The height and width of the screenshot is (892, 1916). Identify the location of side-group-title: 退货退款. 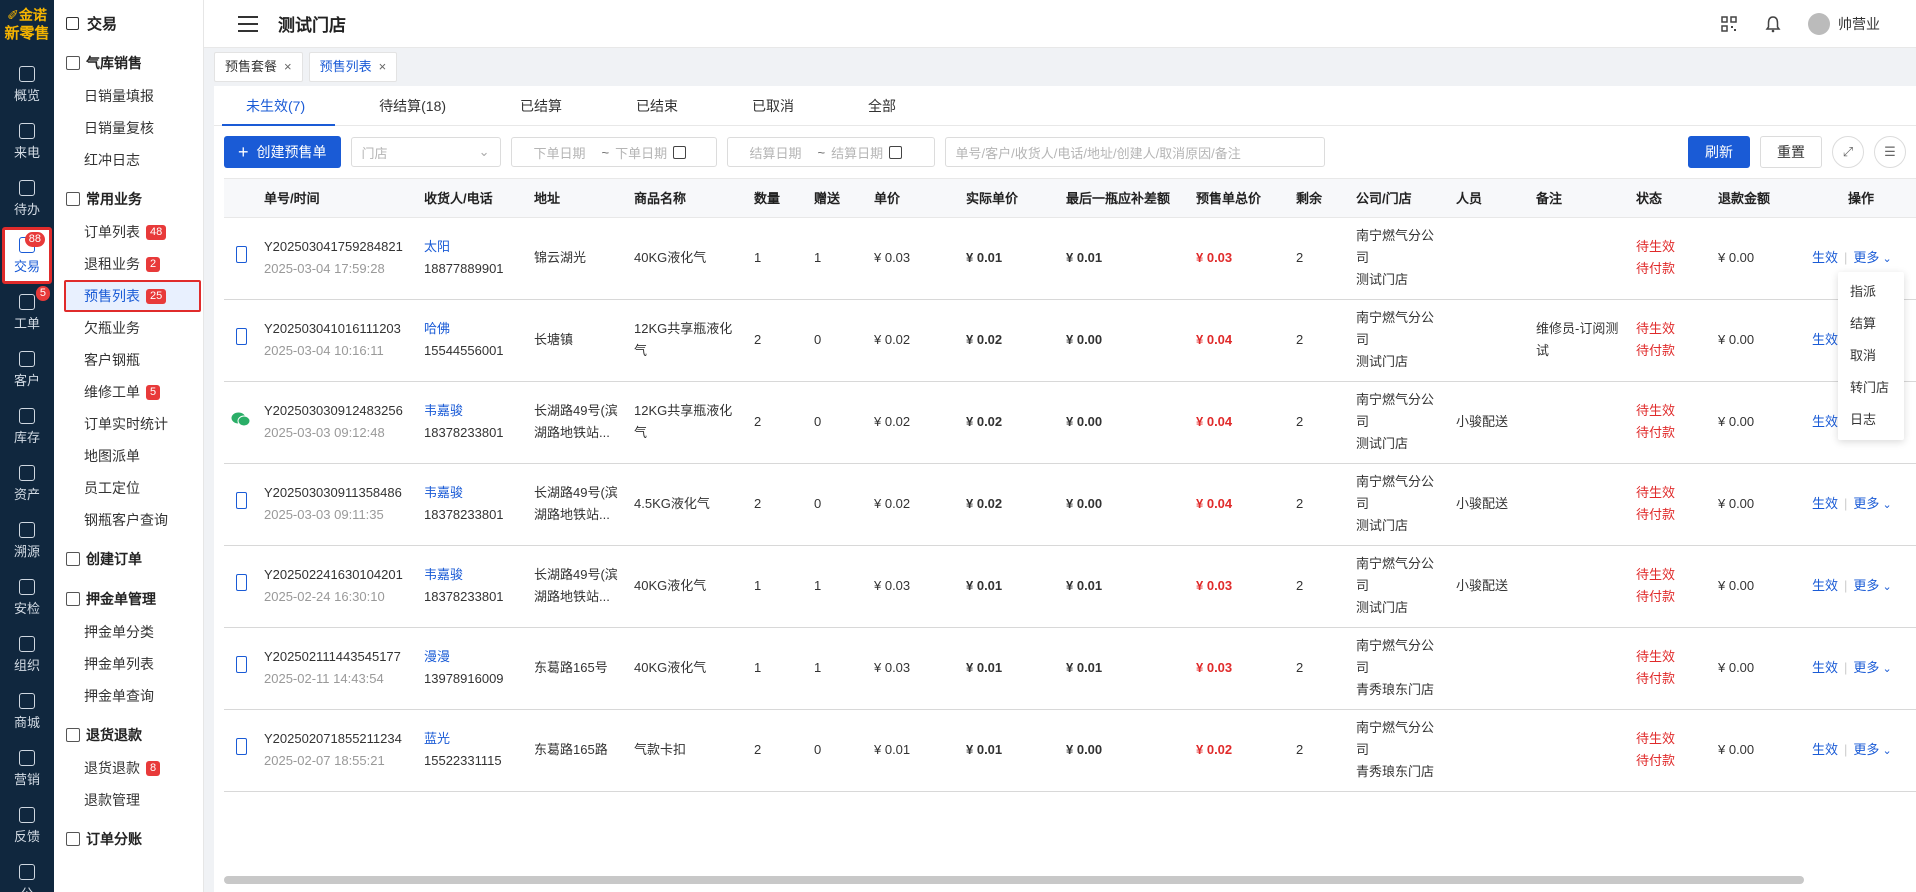
(128, 735).